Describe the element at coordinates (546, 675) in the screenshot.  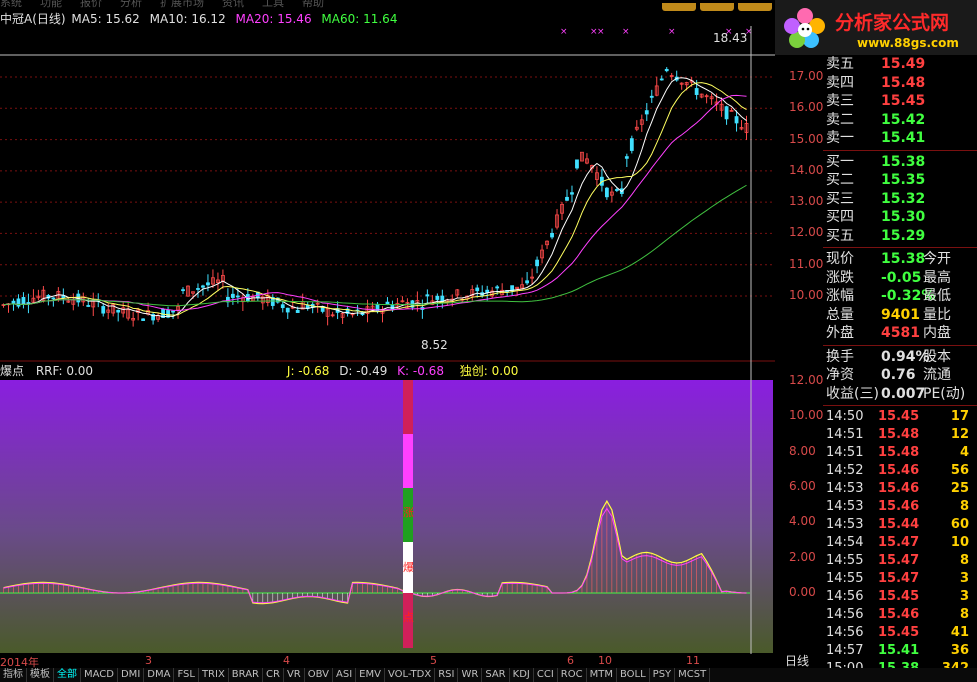
I see `tab-CCI: CCI` at that location.